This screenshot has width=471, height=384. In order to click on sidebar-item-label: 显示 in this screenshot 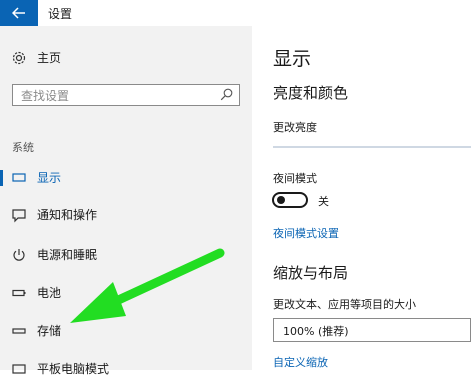, I will do `click(49, 178)`.